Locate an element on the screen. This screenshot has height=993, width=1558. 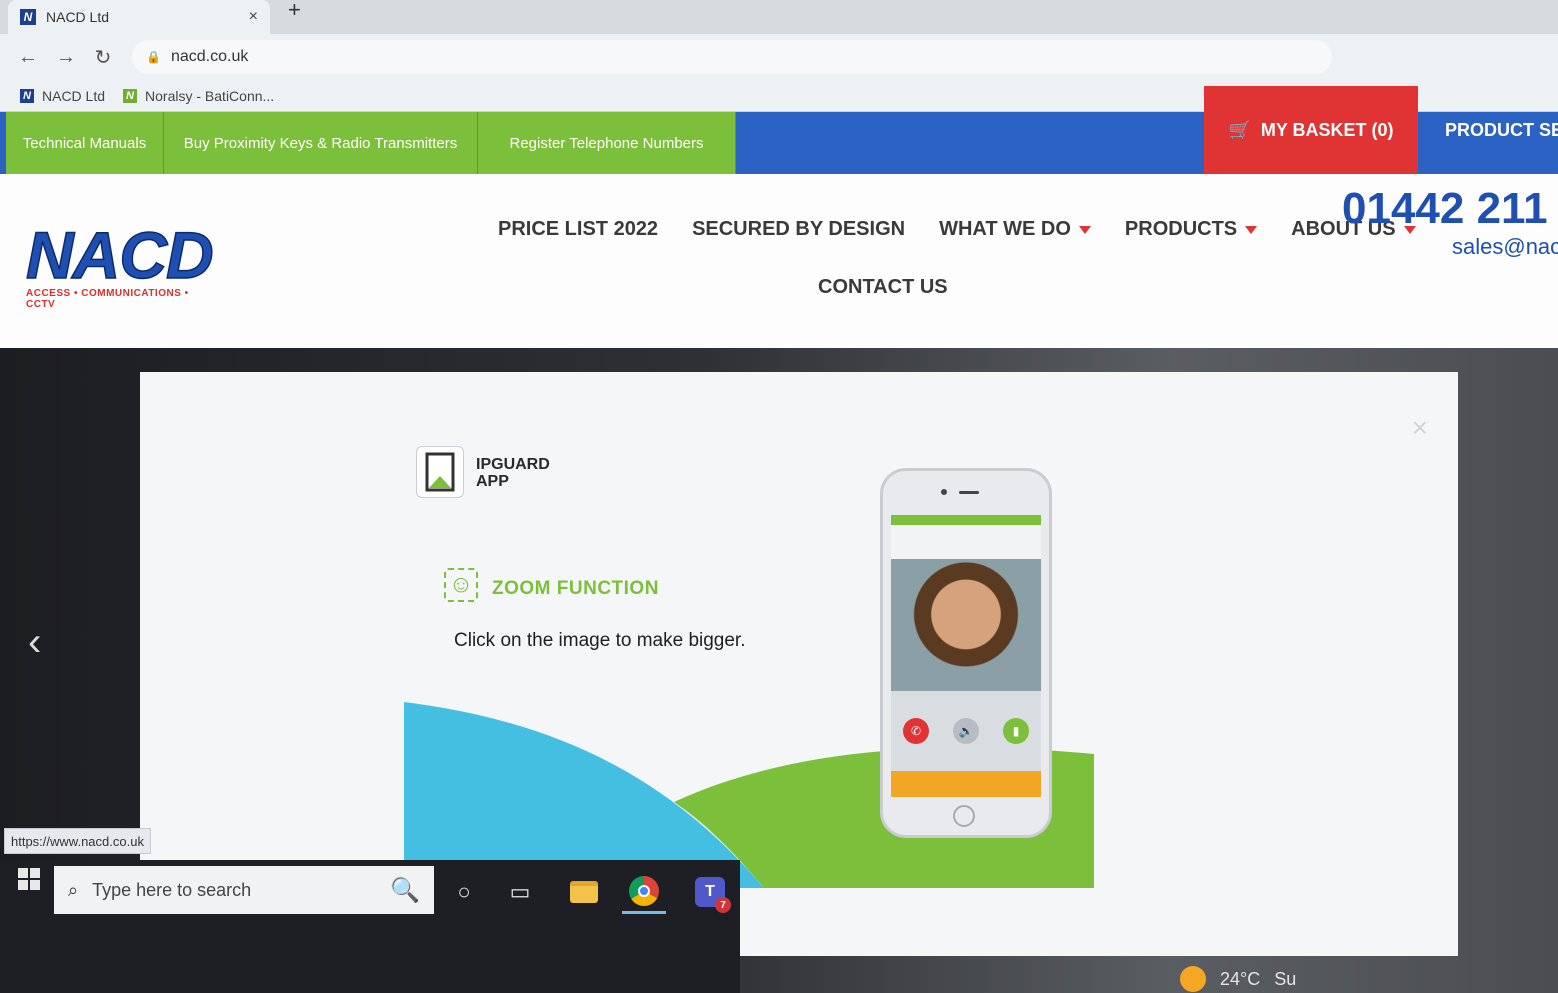
technical-manuals-link: Technical Manuals is located at coordinates (85, 143).